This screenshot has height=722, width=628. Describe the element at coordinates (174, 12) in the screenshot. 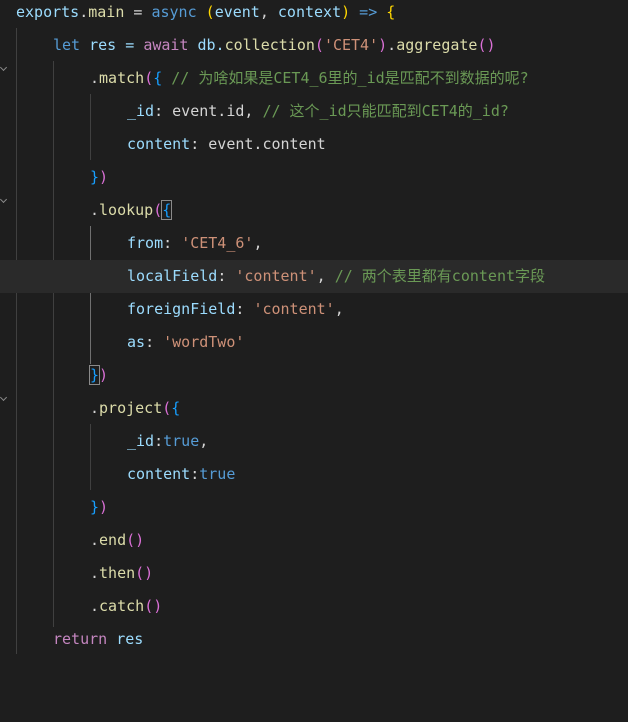

I see `token-async: async` at that location.